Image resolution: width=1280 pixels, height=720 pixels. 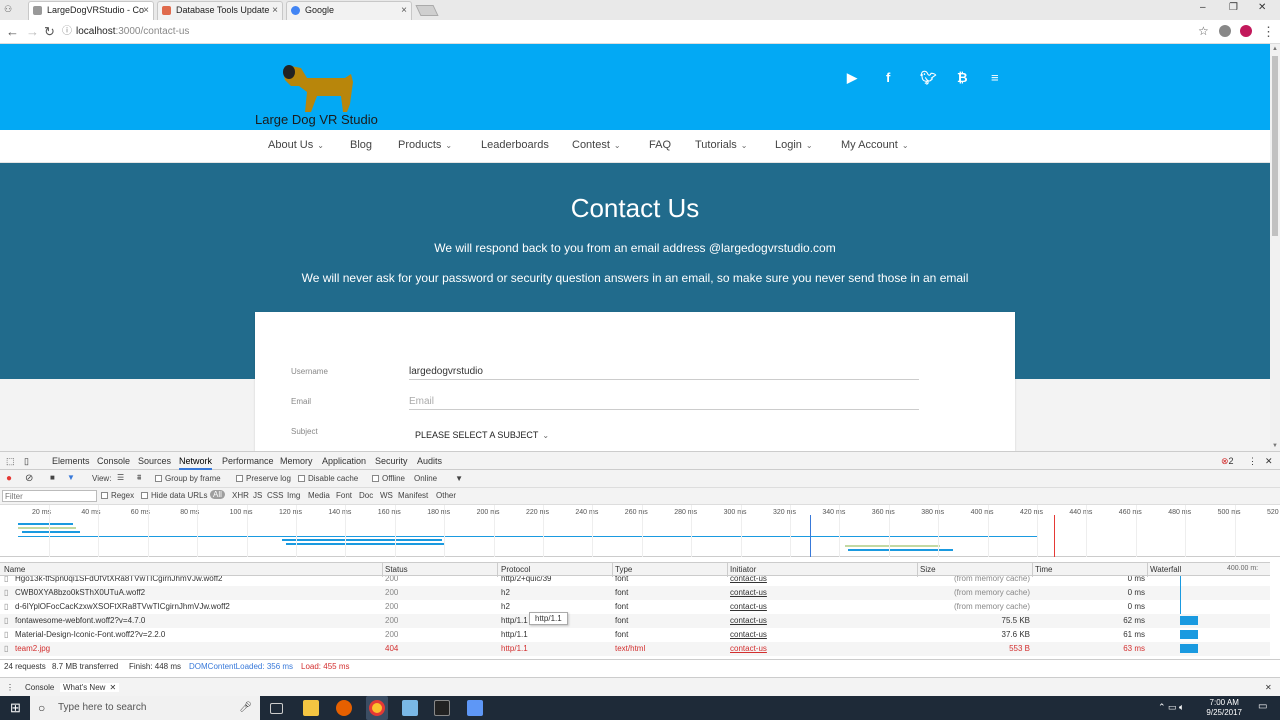 What do you see at coordinates (32, 31) in the screenshot?
I see `forward-icon: →` at bounding box center [32, 31].